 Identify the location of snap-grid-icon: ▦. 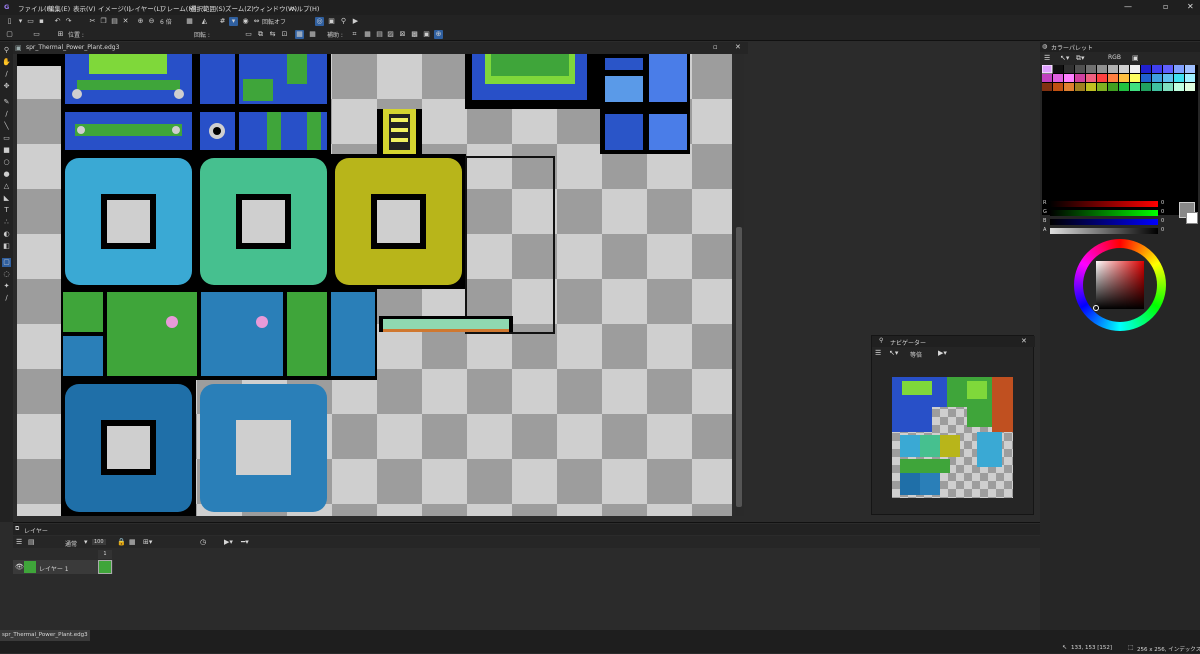
(367, 34).